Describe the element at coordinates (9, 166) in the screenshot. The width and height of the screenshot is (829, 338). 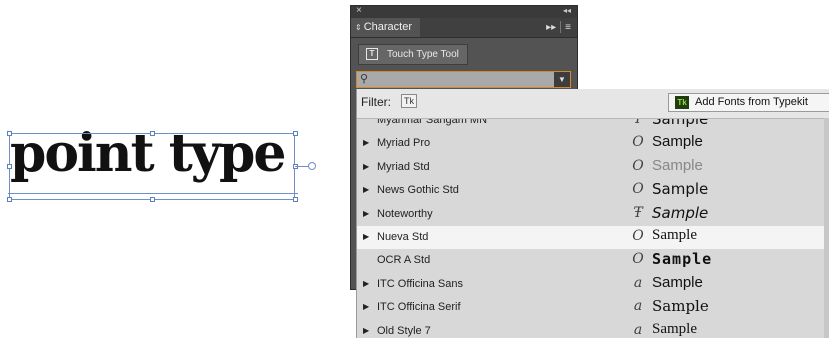
I see `resize-handle-middle-left` at that location.